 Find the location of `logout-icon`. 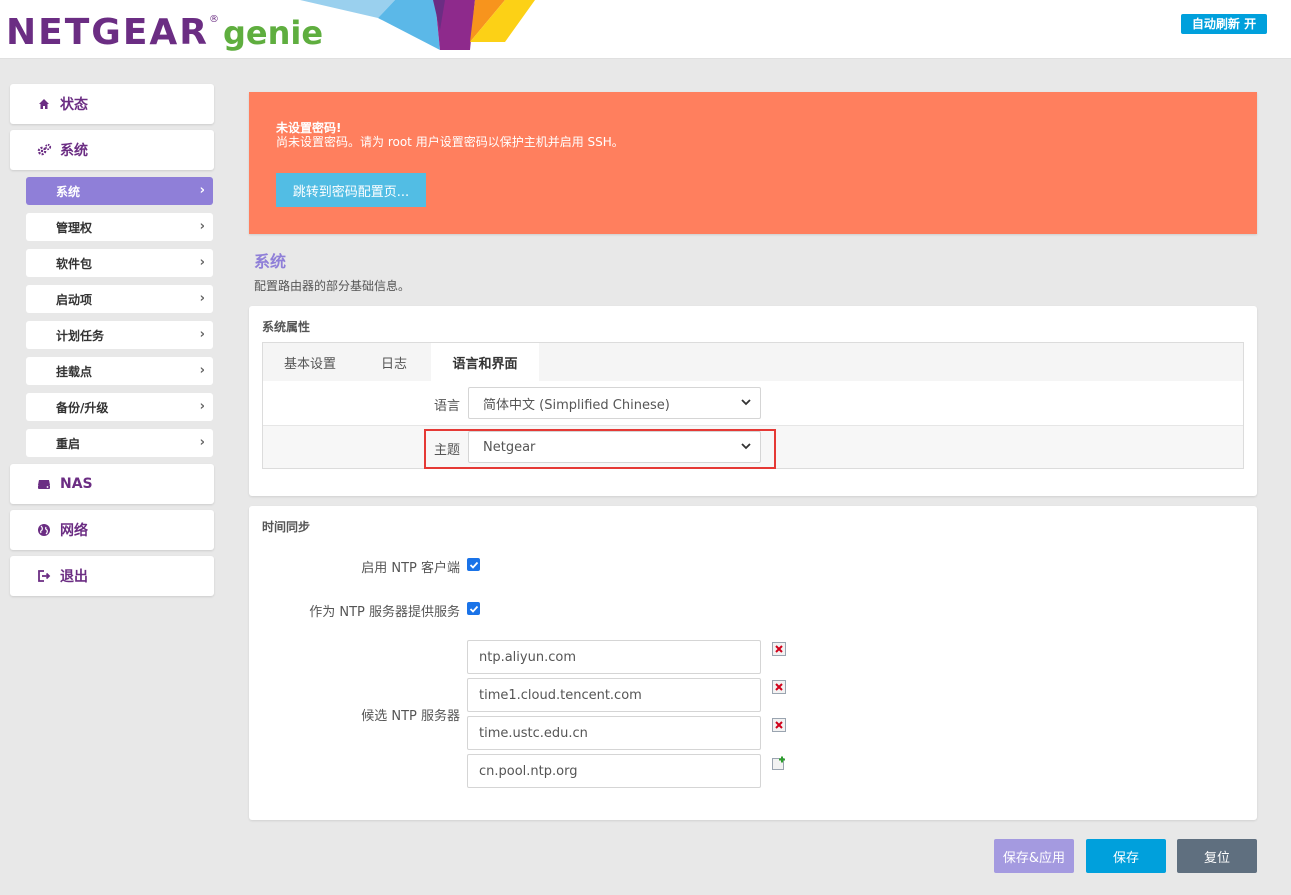

logout-icon is located at coordinates (44, 576).